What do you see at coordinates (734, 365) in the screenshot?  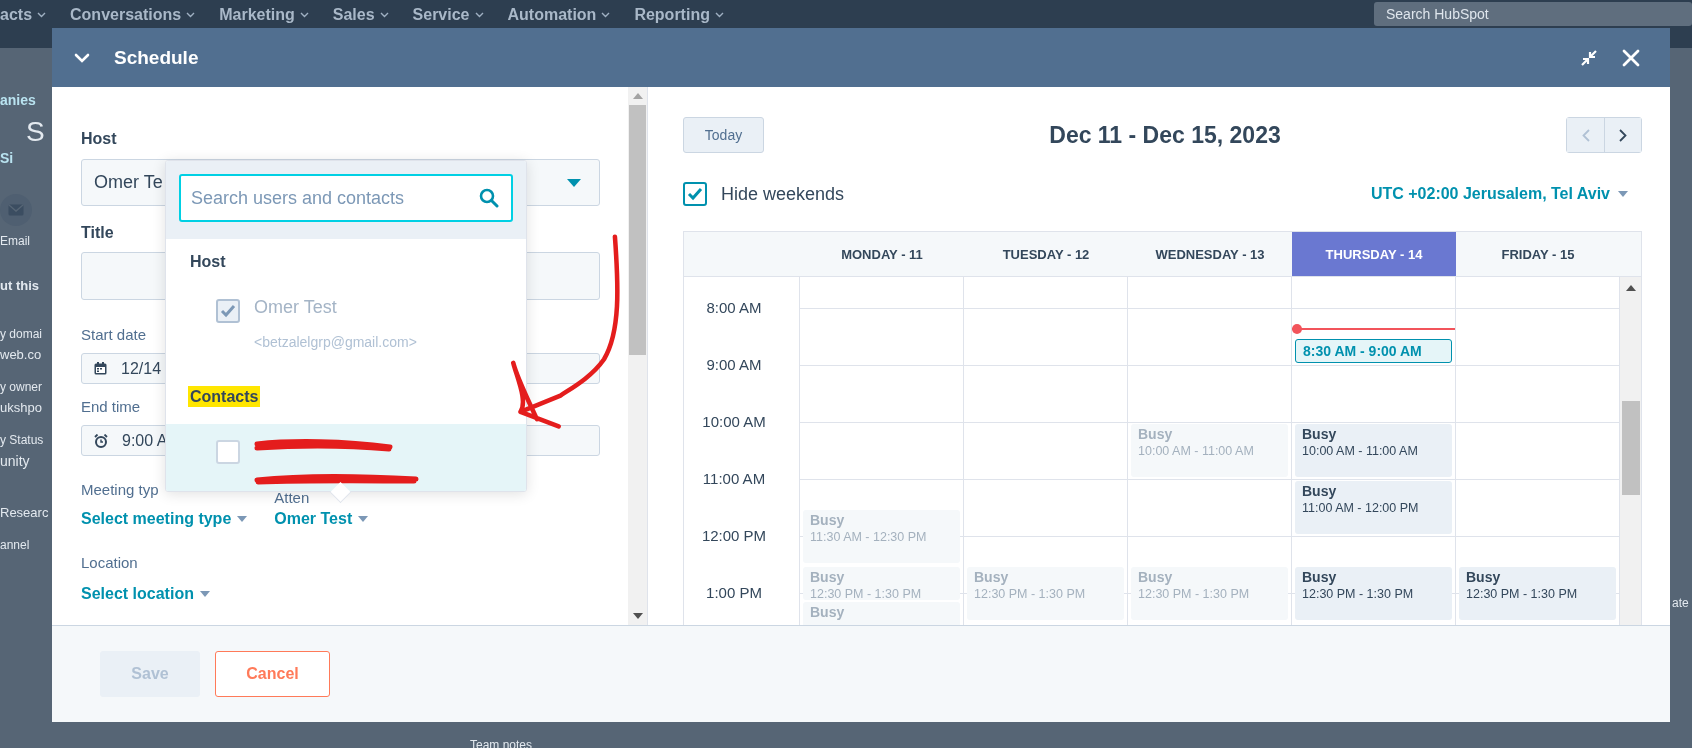 I see `hour-label: 9:00 AM` at bounding box center [734, 365].